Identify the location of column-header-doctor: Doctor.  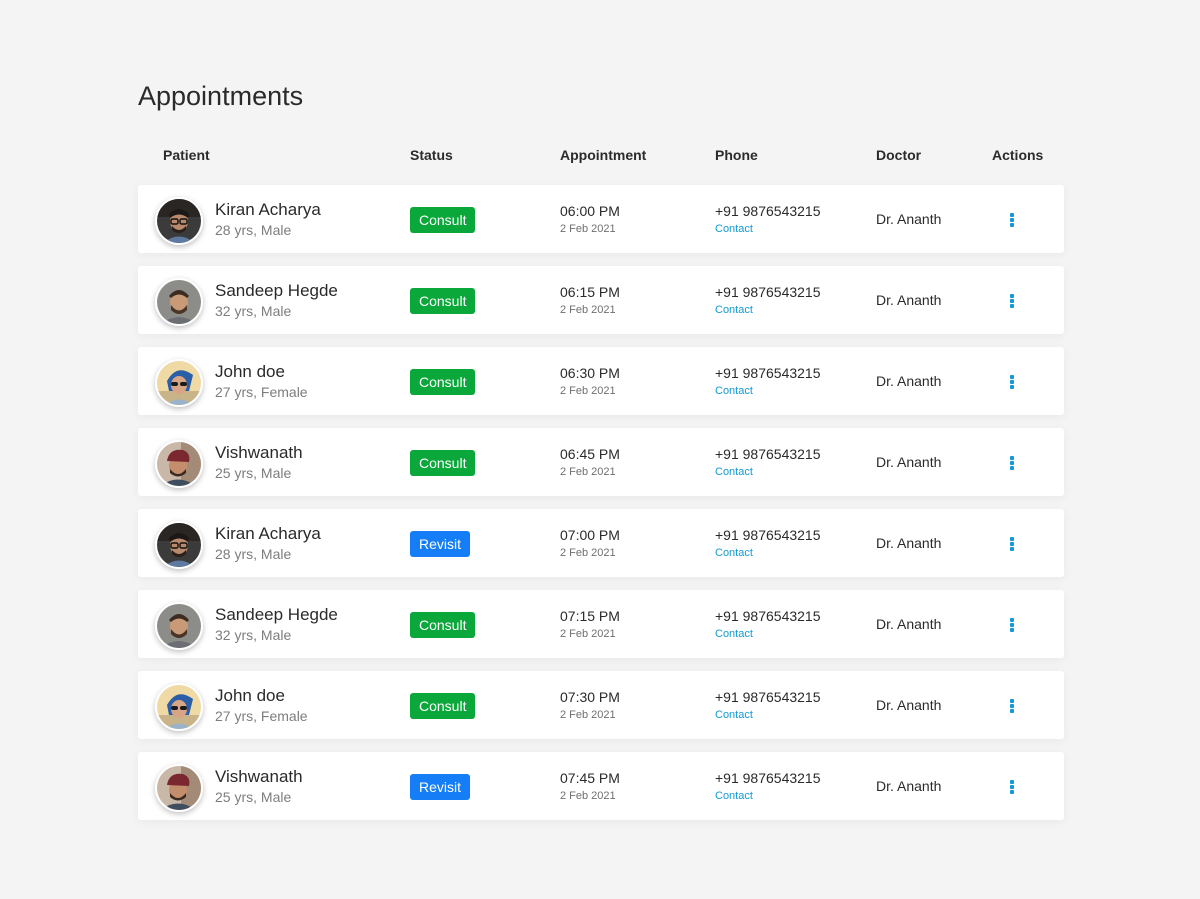
(899, 155).